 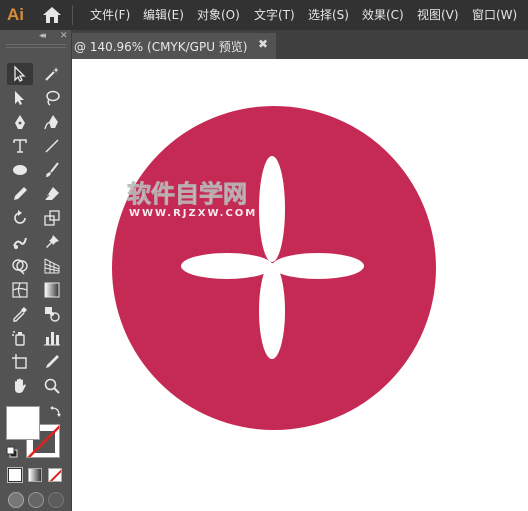 What do you see at coordinates (16, 500) in the screenshot?
I see `draw-normal-button` at bounding box center [16, 500].